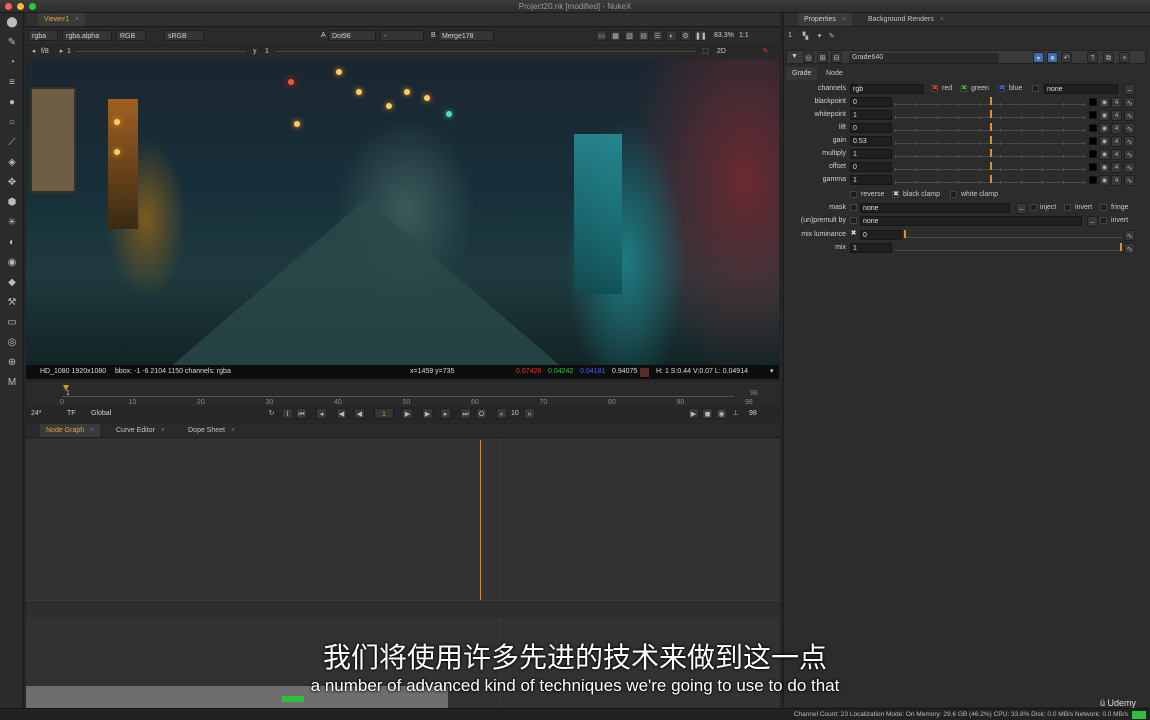 The width and height of the screenshot is (1150, 720). What do you see at coordinates (398, 396) in the screenshot?
I see `timeline-track` at bounding box center [398, 396].